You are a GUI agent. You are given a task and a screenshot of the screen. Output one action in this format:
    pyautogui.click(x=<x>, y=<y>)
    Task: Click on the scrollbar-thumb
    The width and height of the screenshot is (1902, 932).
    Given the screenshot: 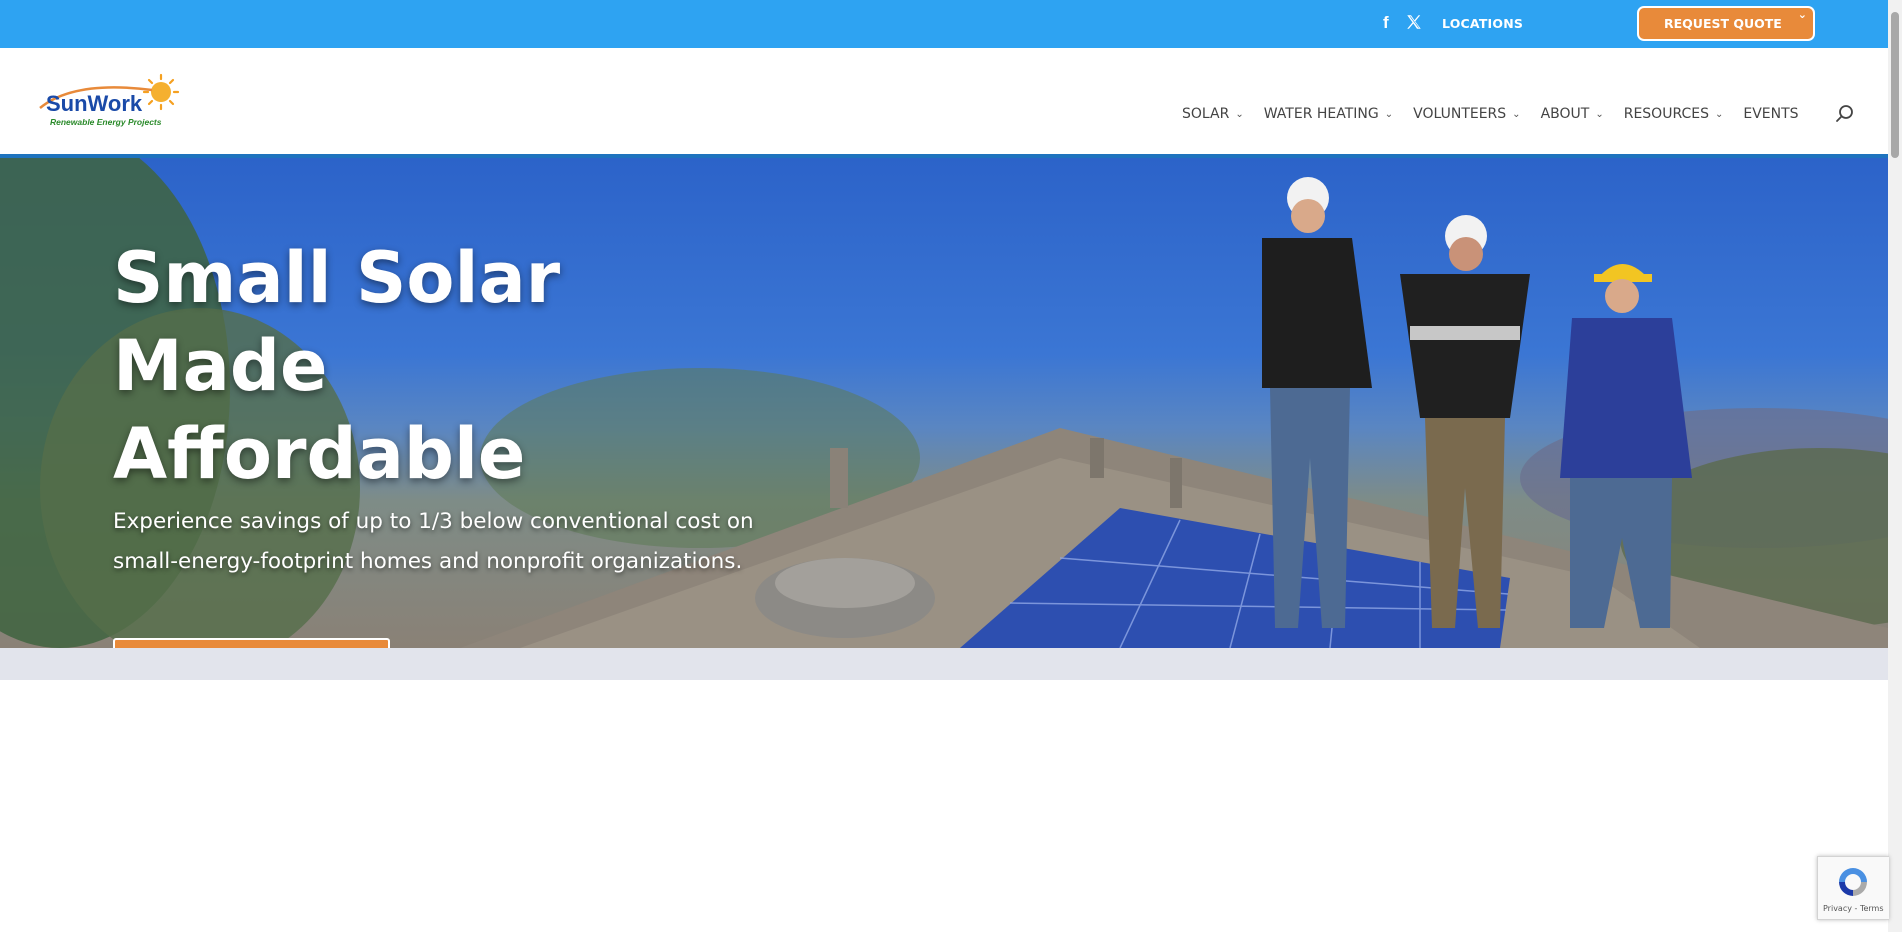 What is the action you would take?
    pyautogui.click(x=1895, y=85)
    